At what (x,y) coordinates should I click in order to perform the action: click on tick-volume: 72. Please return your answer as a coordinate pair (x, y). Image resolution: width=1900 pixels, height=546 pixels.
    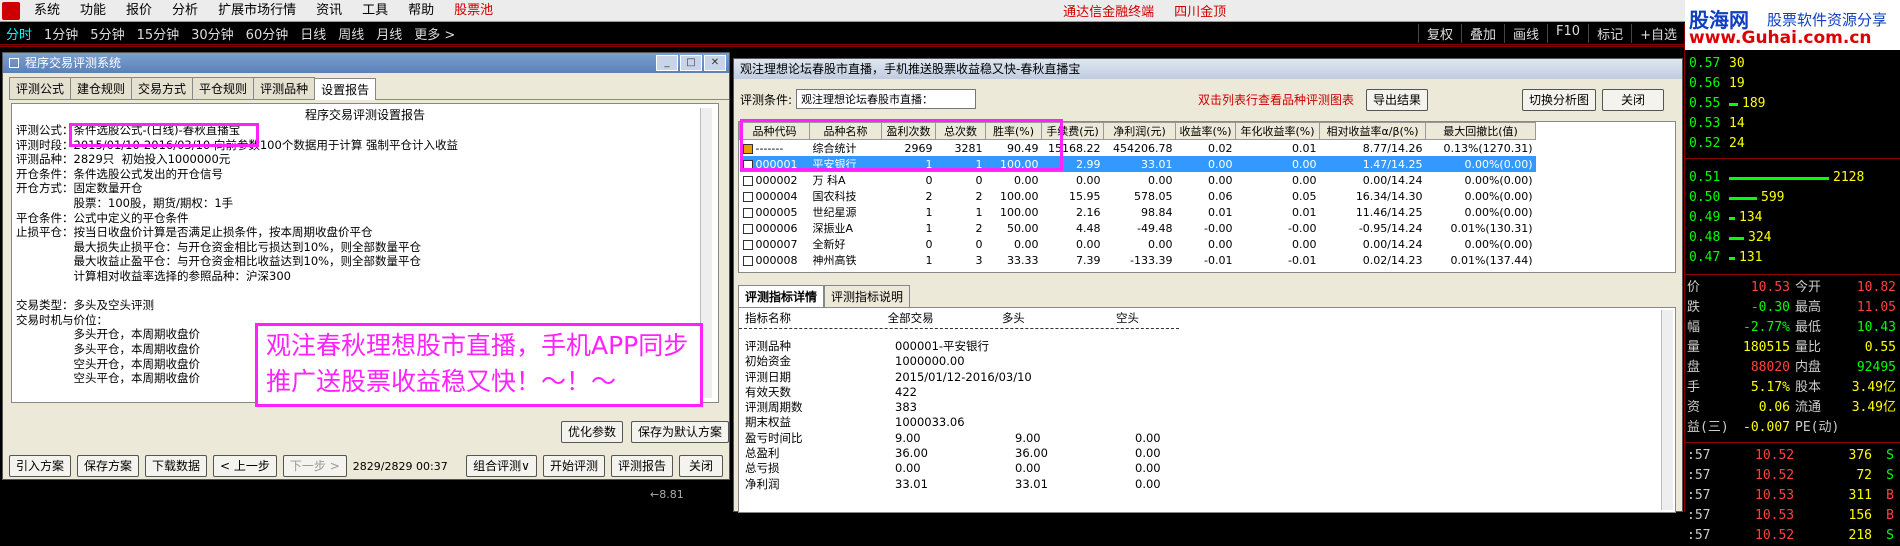
    Looking at the image, I should click on (1864, 475).